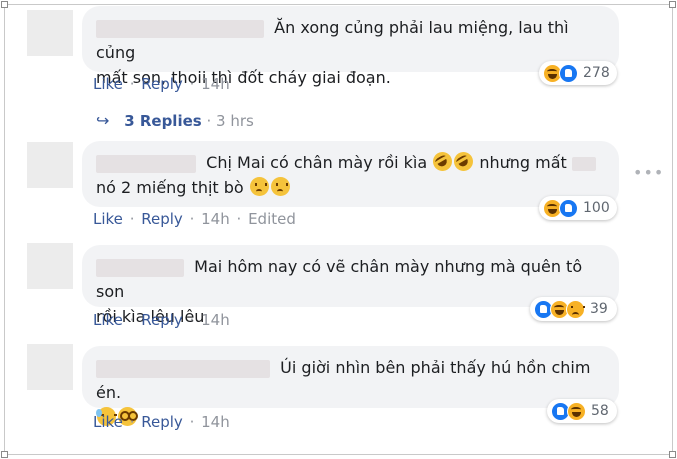 The image size is (677, 459). Describe the element at coordinates (350, 187) in the screenshot. I see `comment-text-line: nó 2 miếng thịt bò` at that location.